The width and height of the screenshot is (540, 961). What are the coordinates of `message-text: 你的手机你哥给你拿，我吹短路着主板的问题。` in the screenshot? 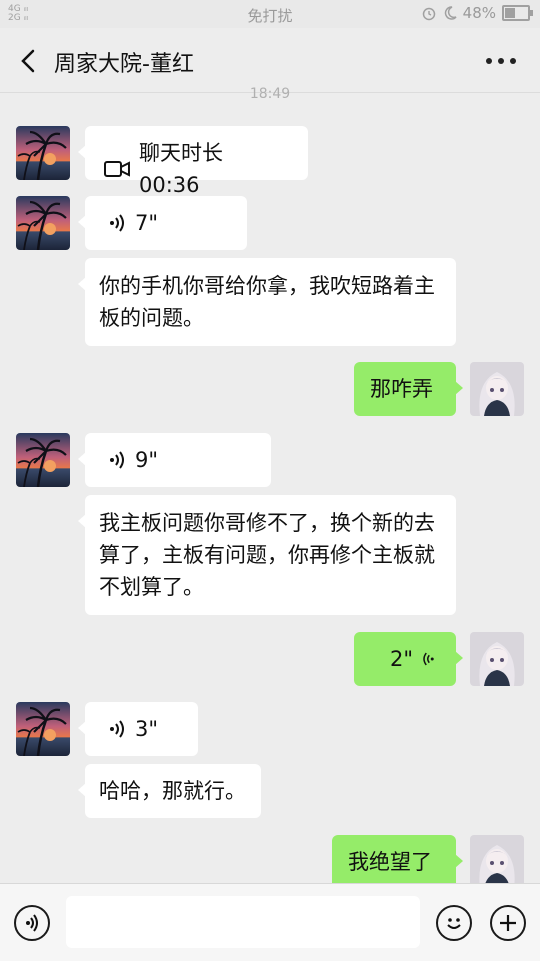 It's located at (267, 302).